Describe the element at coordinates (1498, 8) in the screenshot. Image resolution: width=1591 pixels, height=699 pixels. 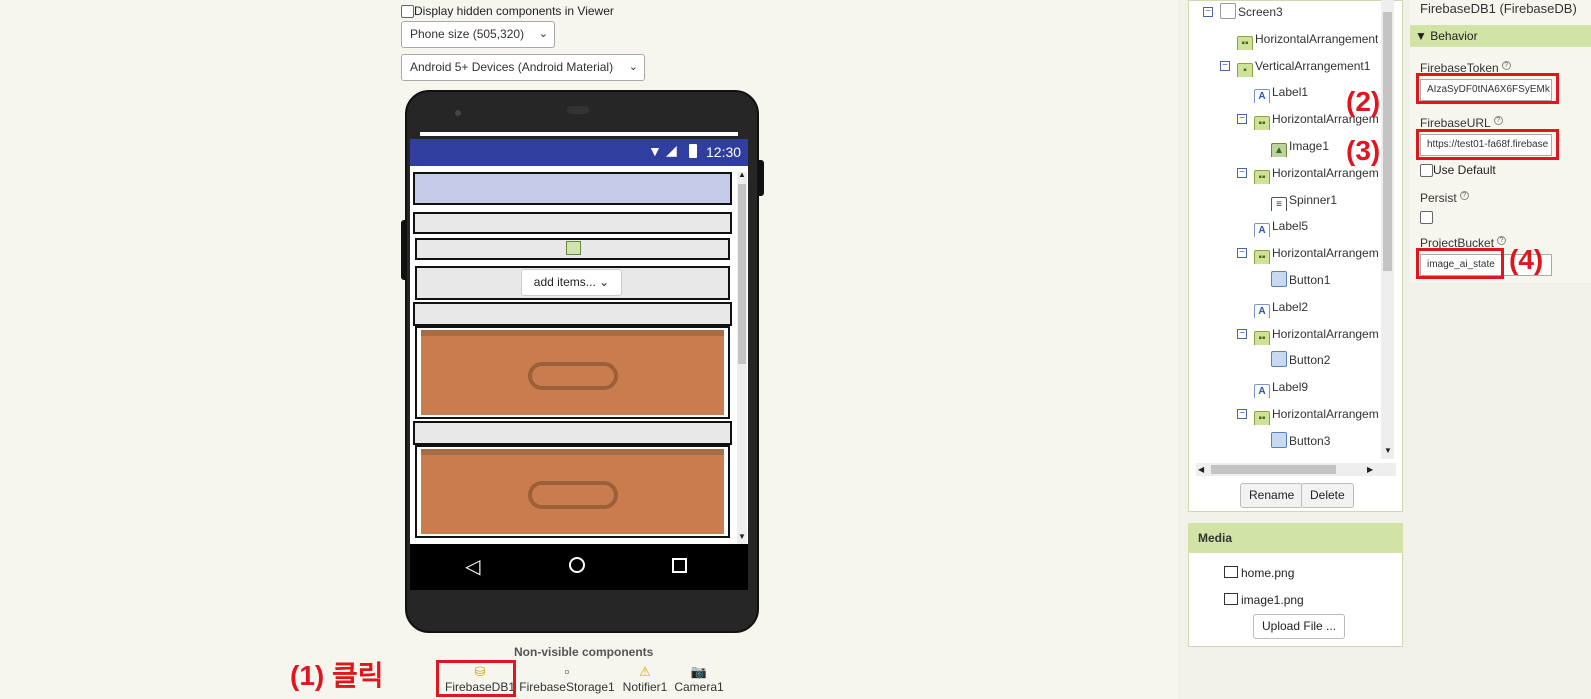
I see `properties-component-title: FirebaseDB1 (FirebaseDB)` at that location.